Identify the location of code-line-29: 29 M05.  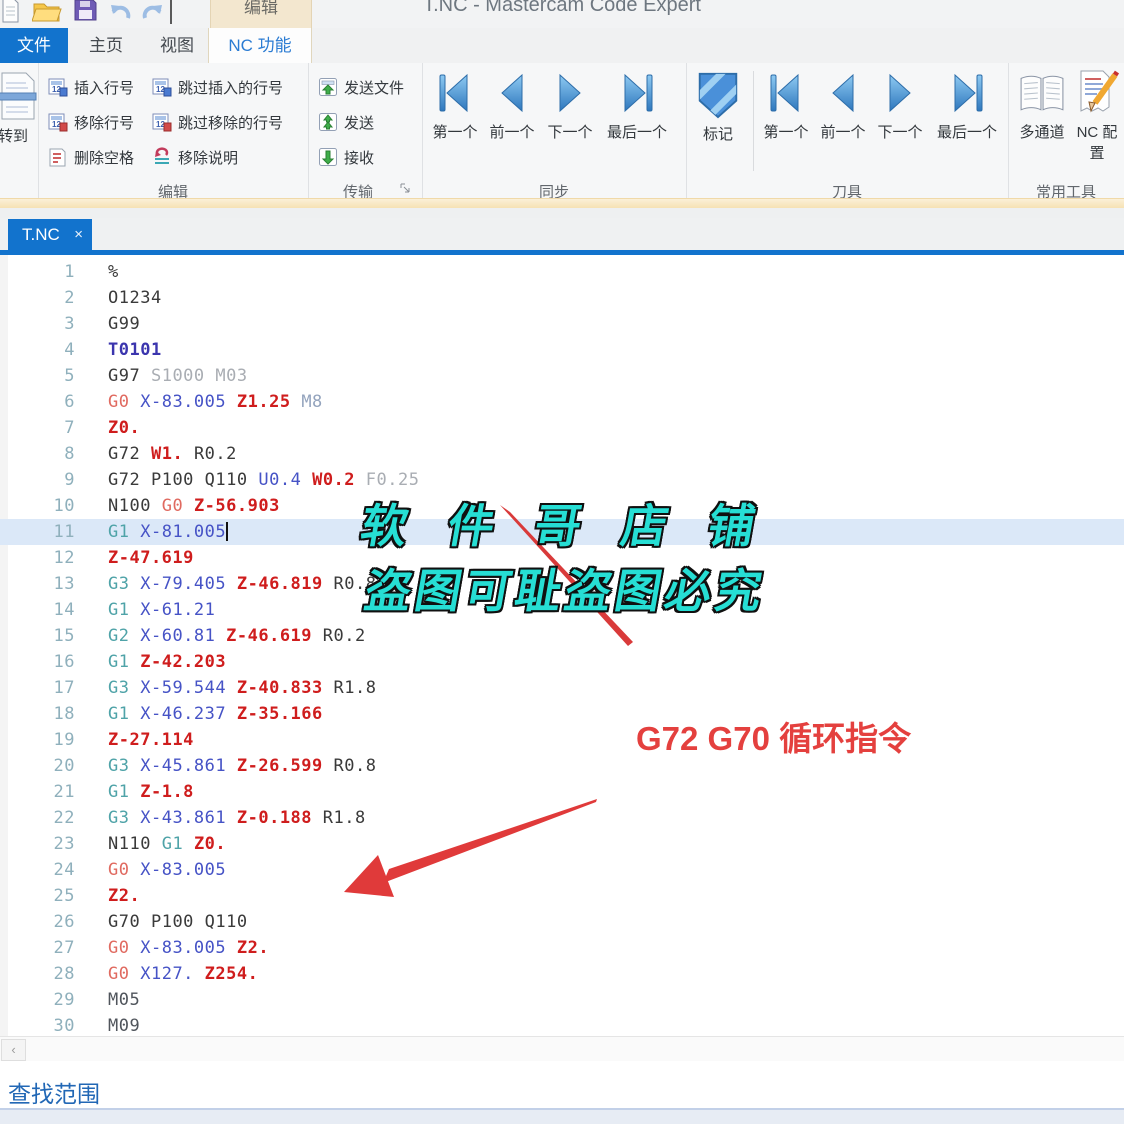
(562, 1000).